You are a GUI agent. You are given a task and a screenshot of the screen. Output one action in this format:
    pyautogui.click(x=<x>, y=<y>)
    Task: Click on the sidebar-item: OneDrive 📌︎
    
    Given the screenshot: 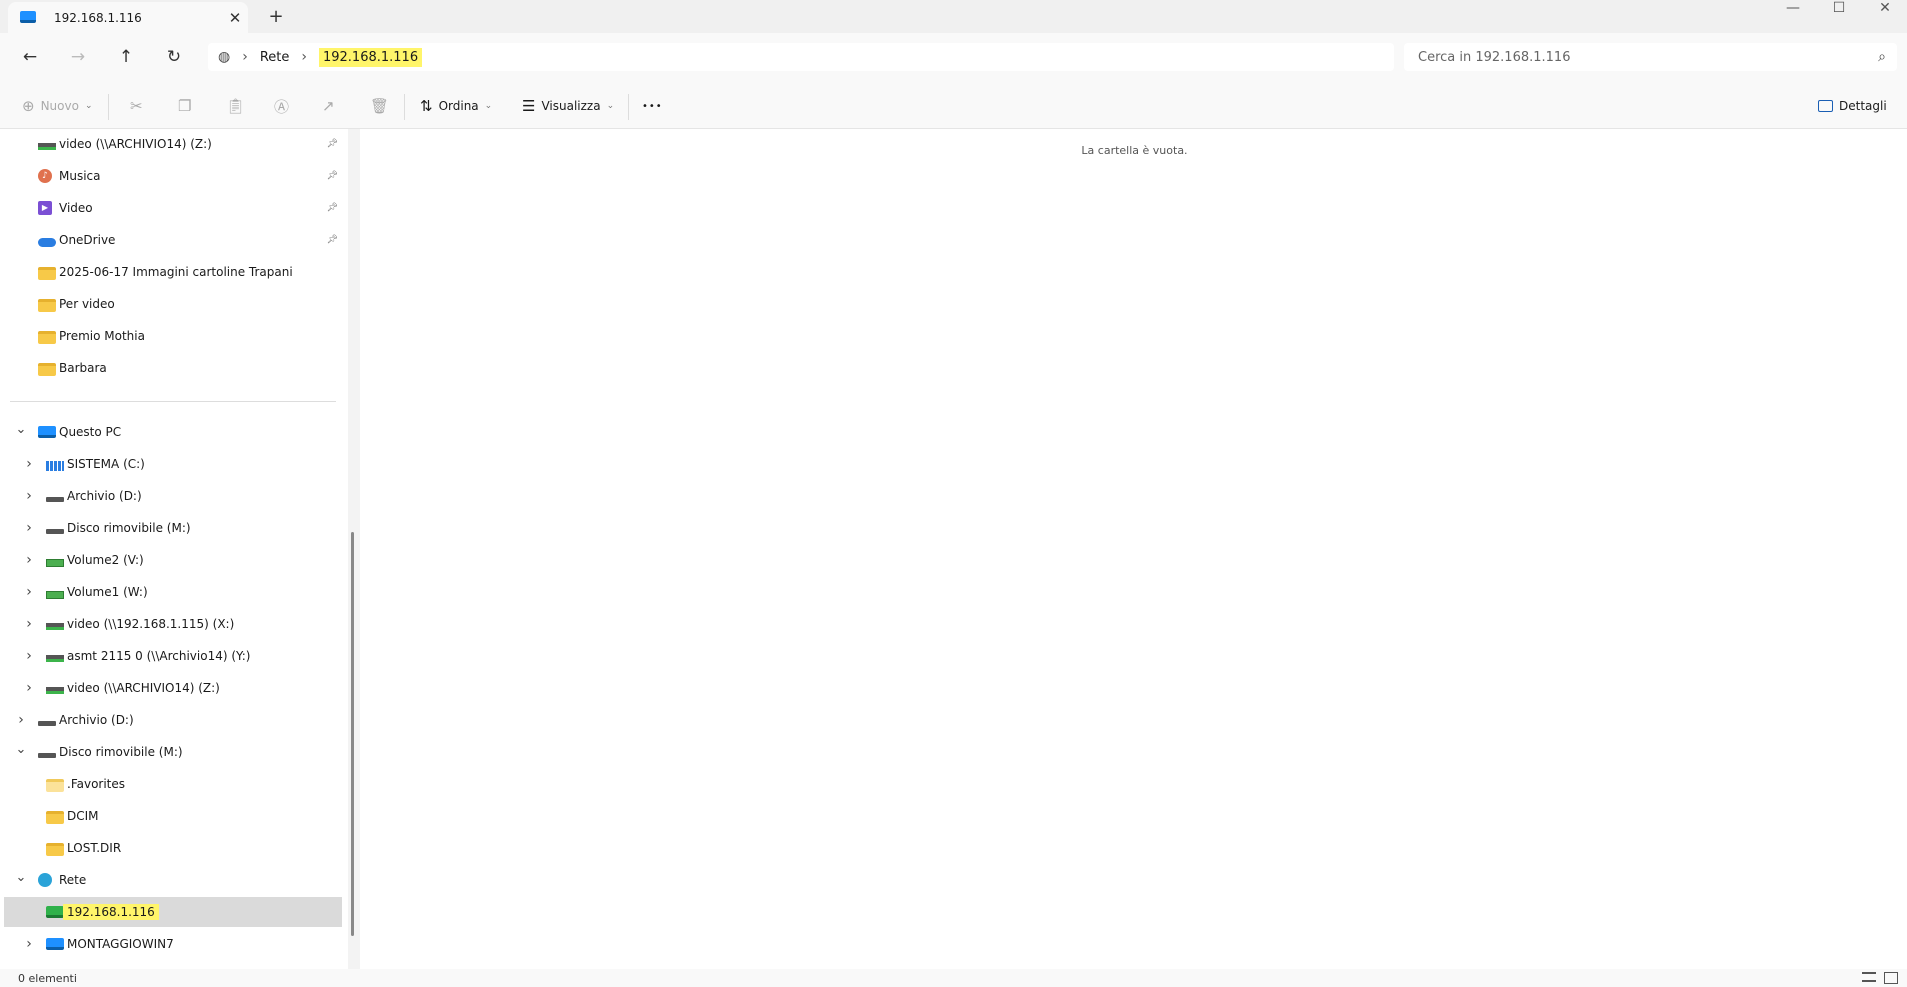 What is the action you would take?
    pyautogui.click(x=174, y=240)
    